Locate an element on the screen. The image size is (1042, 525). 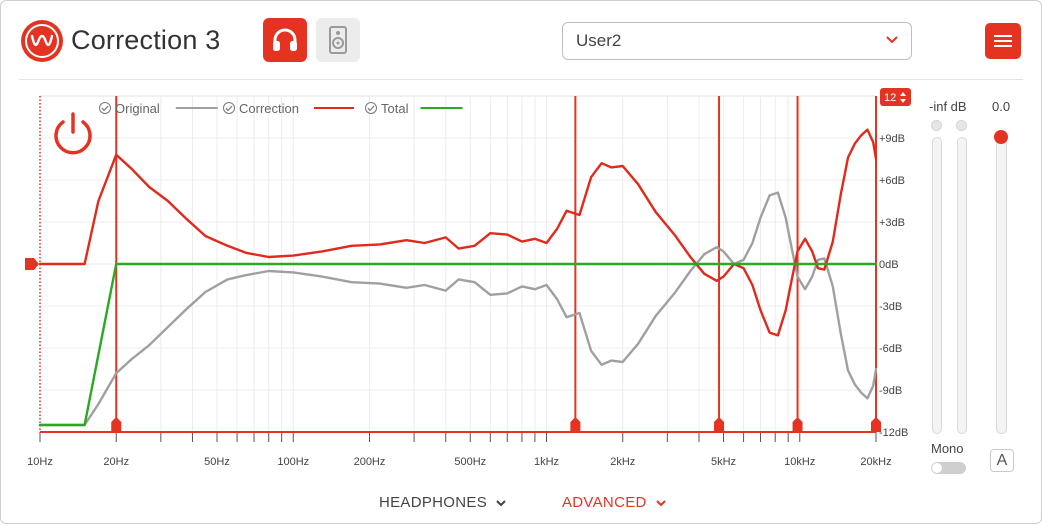
y-tick-label: +9dB is located at coordinates (892, 139).